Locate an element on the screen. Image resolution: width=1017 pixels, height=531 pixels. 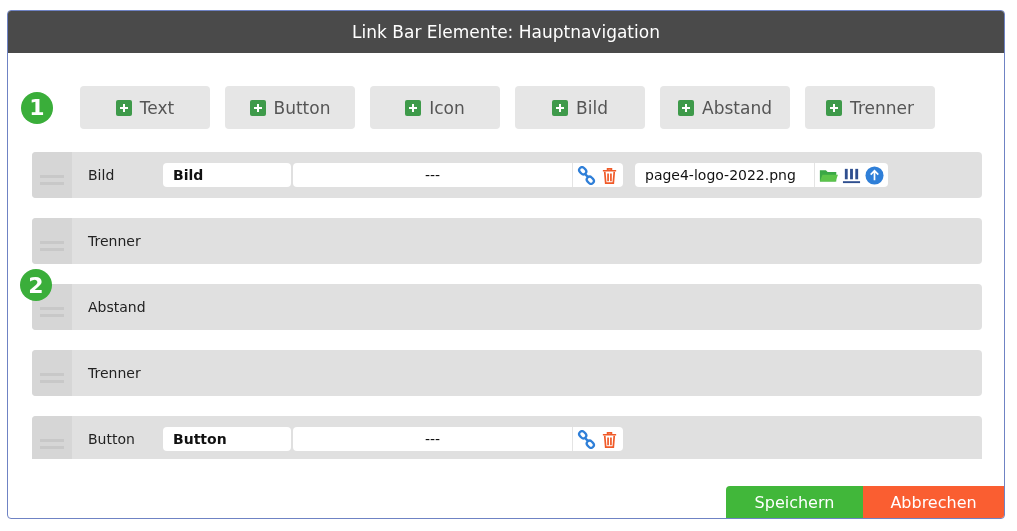
name-field: Bild is located at coordinates (227, 175).